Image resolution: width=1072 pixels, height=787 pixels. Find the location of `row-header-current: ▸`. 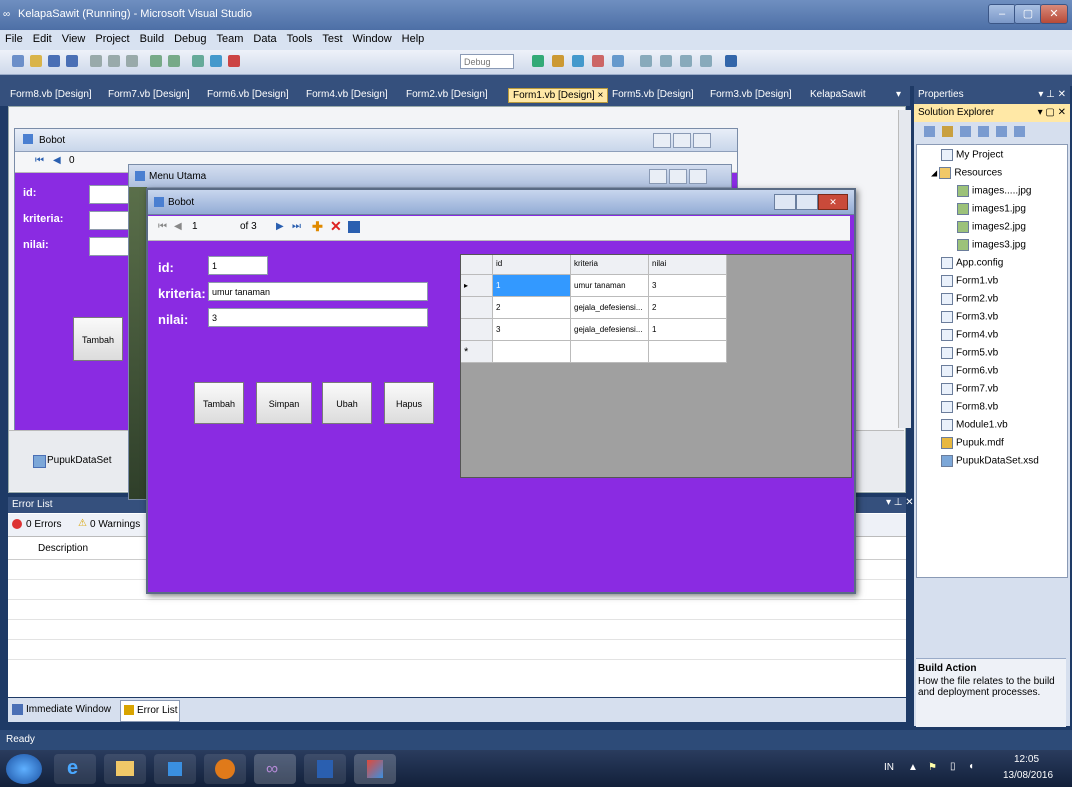

row-header-current: ▸ is located at coordinates (477, 286).